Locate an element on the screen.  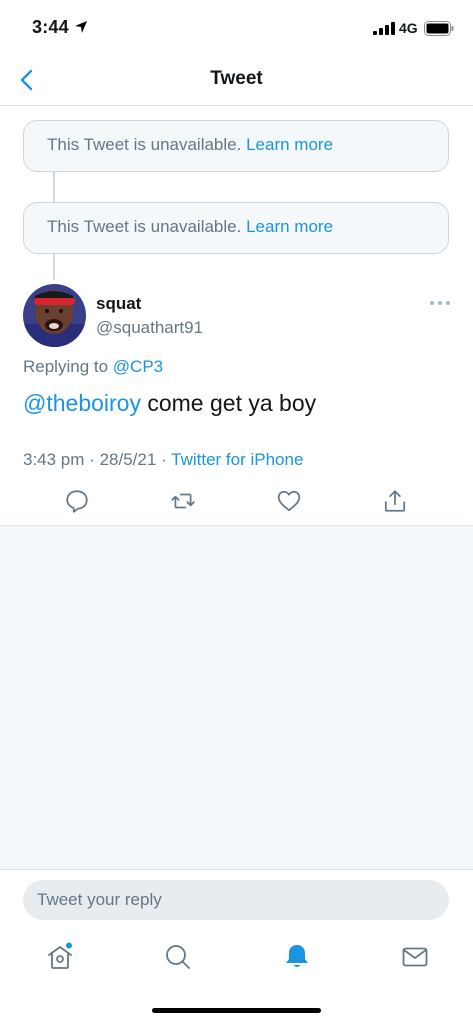
tweet-source-link: Twitter for iPhone is located at coordinates (237, 459).